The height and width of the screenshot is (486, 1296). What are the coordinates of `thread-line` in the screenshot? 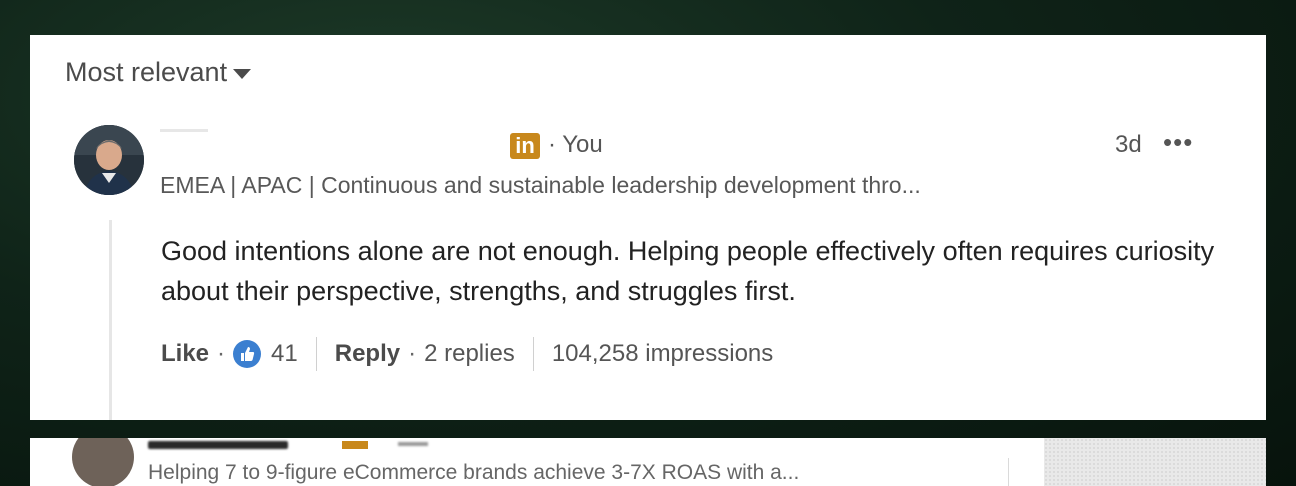 It's located at (110, 320).